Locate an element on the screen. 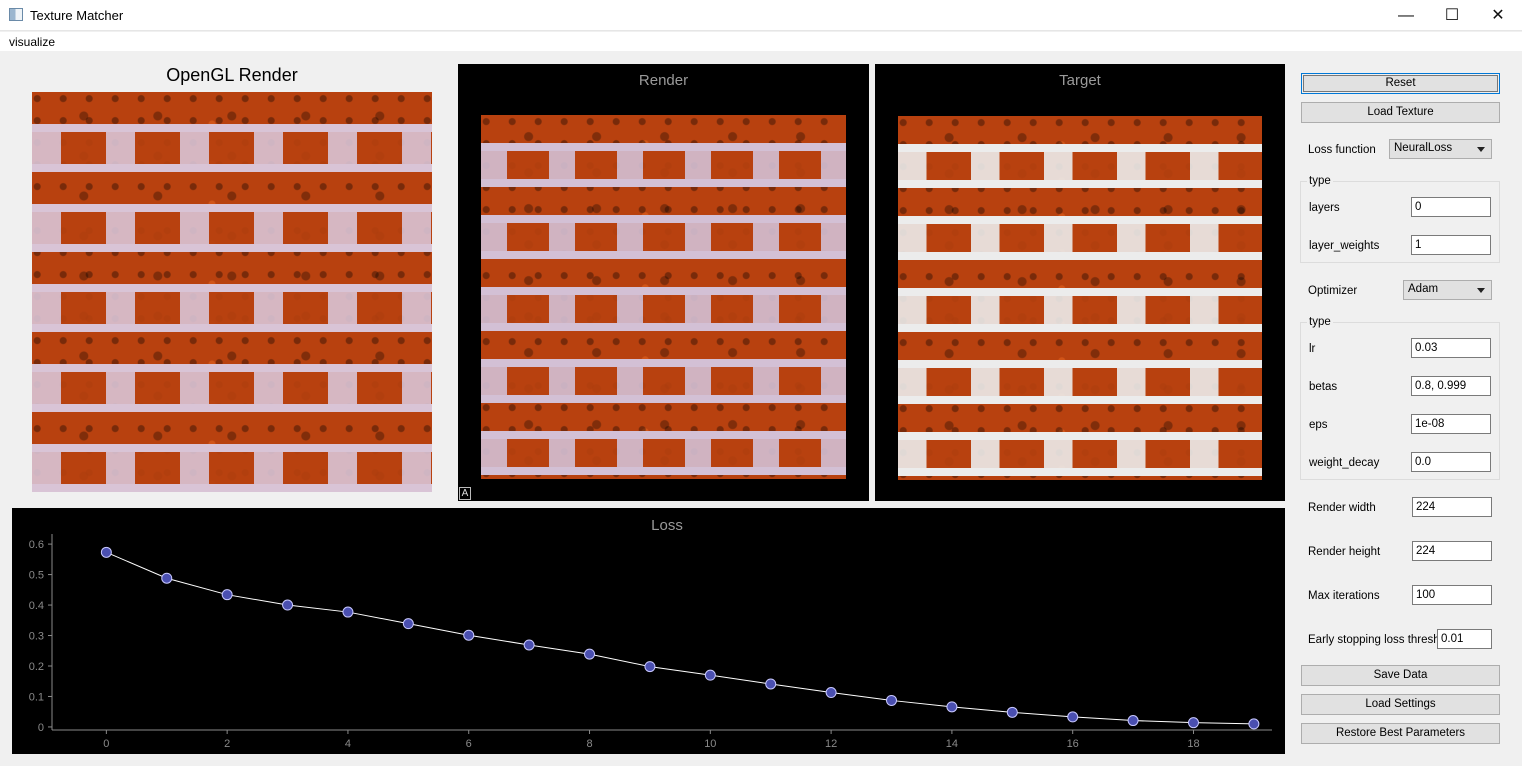  target-image is located at coordinates (1080, 298).